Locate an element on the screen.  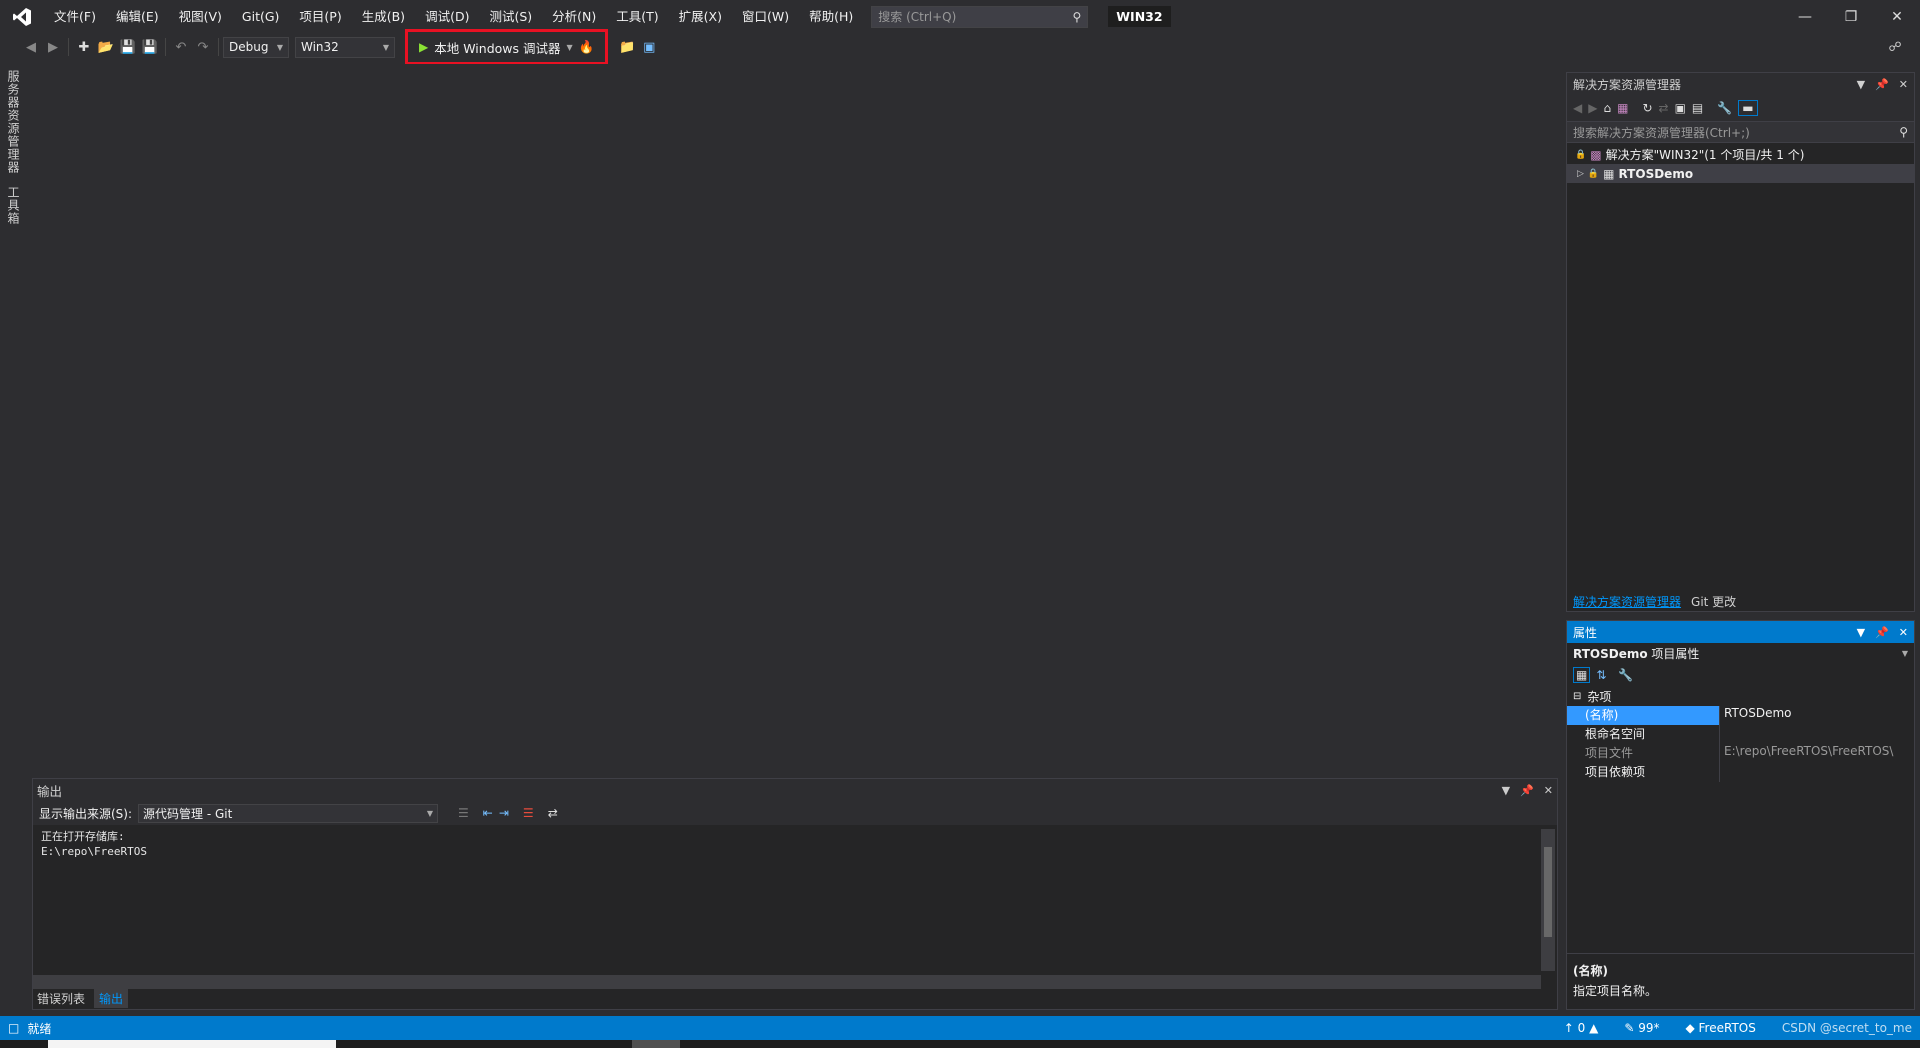
back-icon: ◀ is located at coordinates (1577, 108).